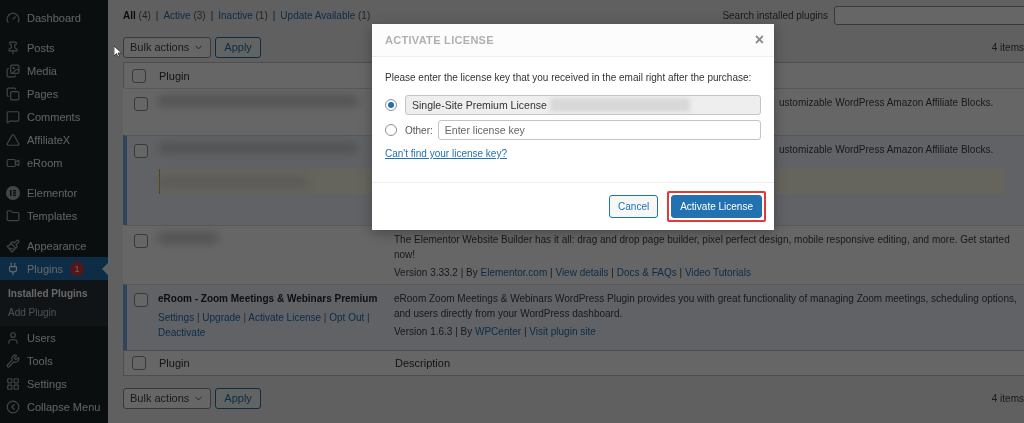  Describe the element at coordinates (717, 272) in the screenshot. I see `meta-link: Video Tutorials` at that location.